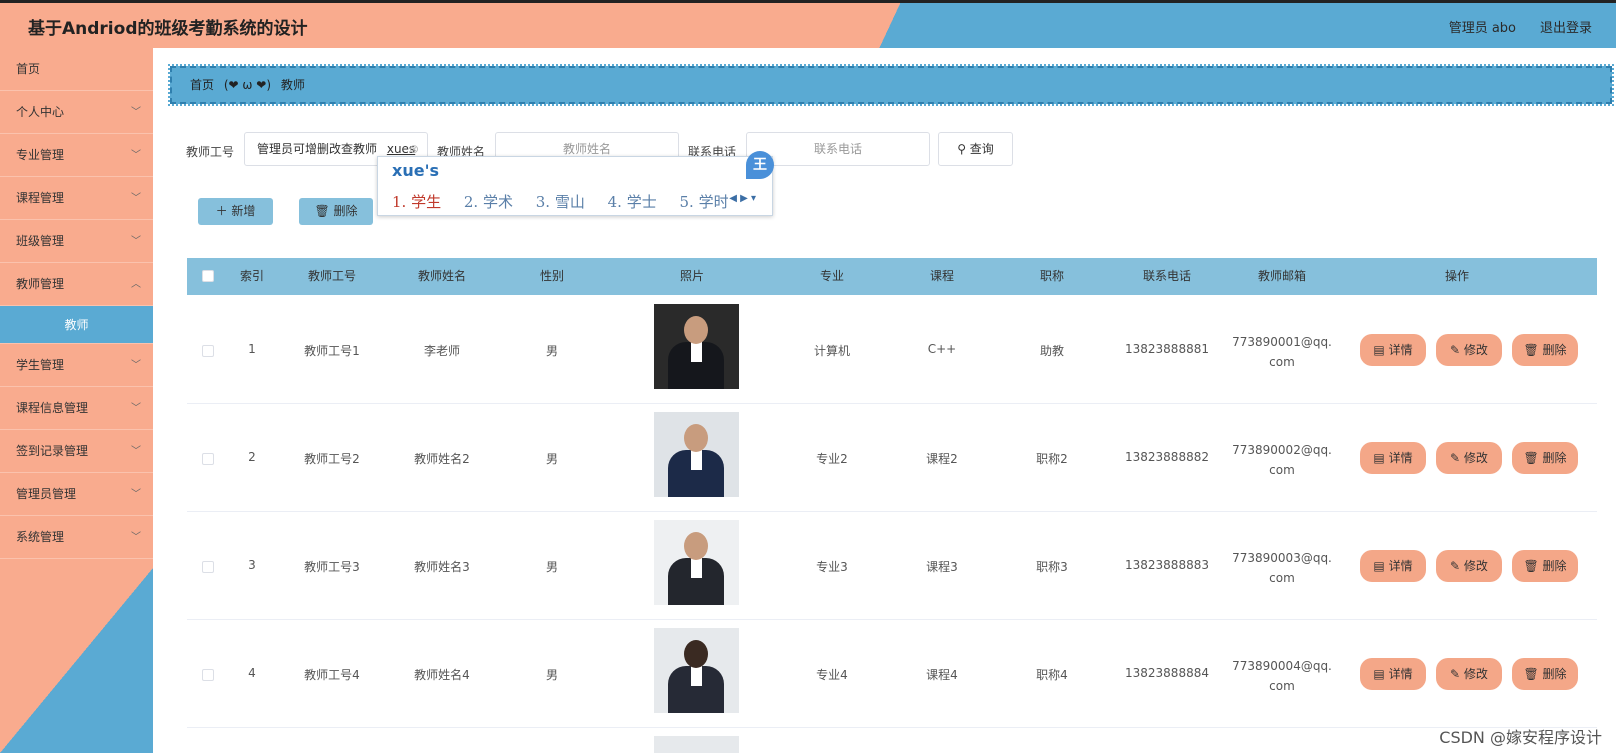 The height and width of the screenshot is (753, 1616). What do you see at coordinates (76, 112) in the screenshot?
I see `sidebar-item-profile: 个人中心 ﹀` at bounding box center [76, 112].